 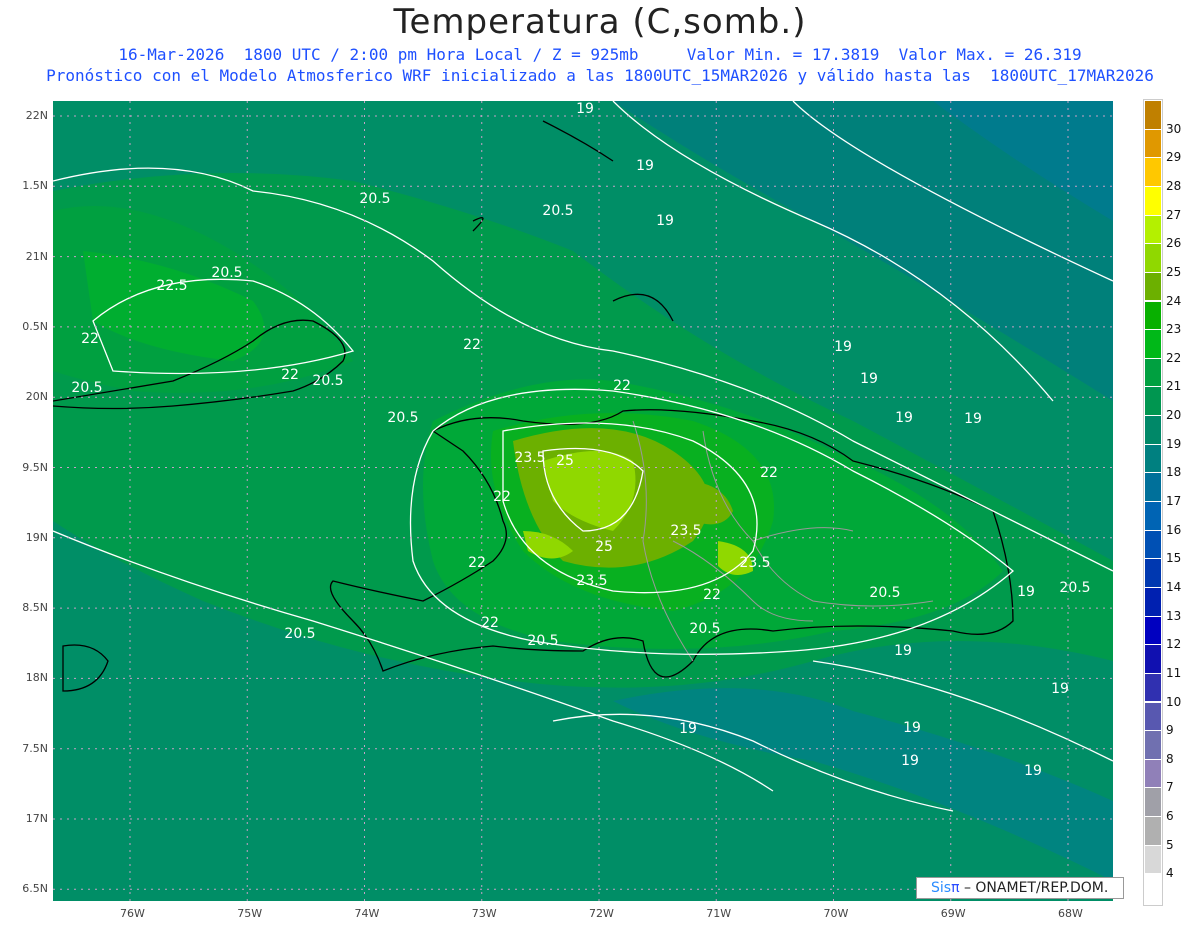 What do you see at coordinates (36, 678) in the screenshot?
I see `lat-label: 18N` at bounding box center [36, 678].